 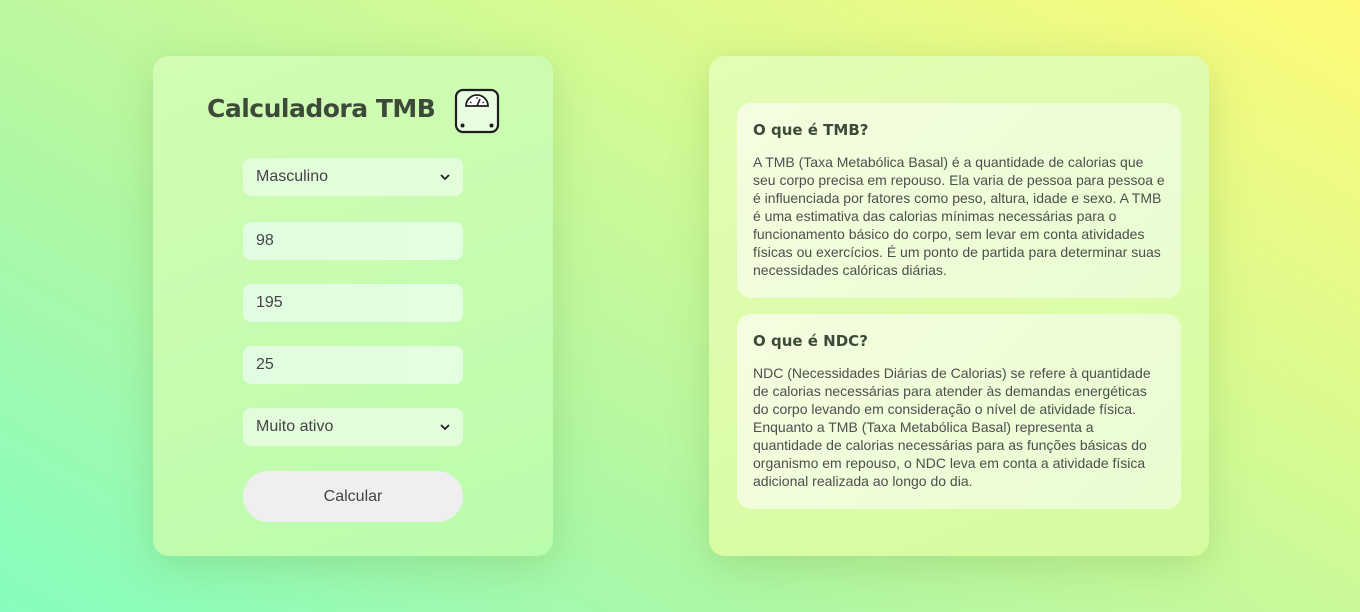 What do you see at coordinates (321, 108) in the screenshot?
I see `calculator-title: Calculadora TMB` at bounding box center [321, 108].